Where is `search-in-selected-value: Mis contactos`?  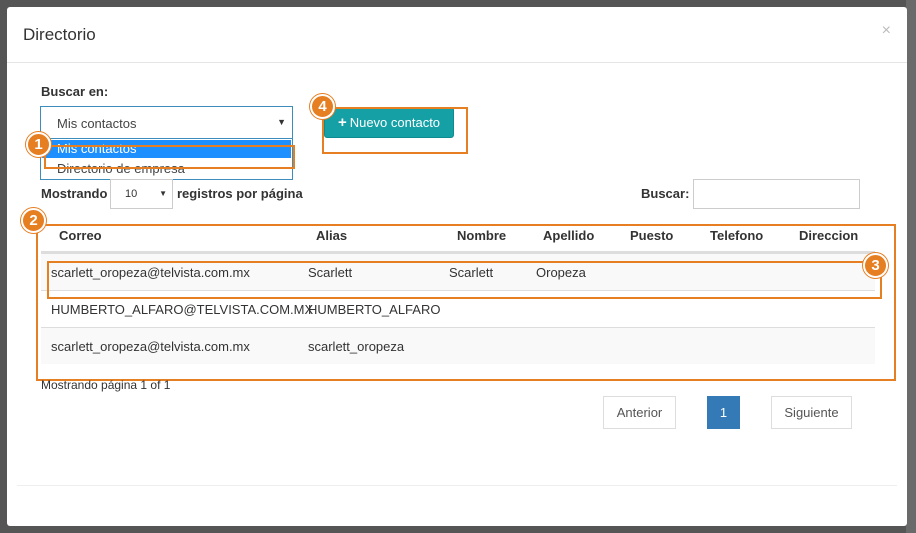 search-in-selected-value: Mis contactos is located at coordinates (97, 123).